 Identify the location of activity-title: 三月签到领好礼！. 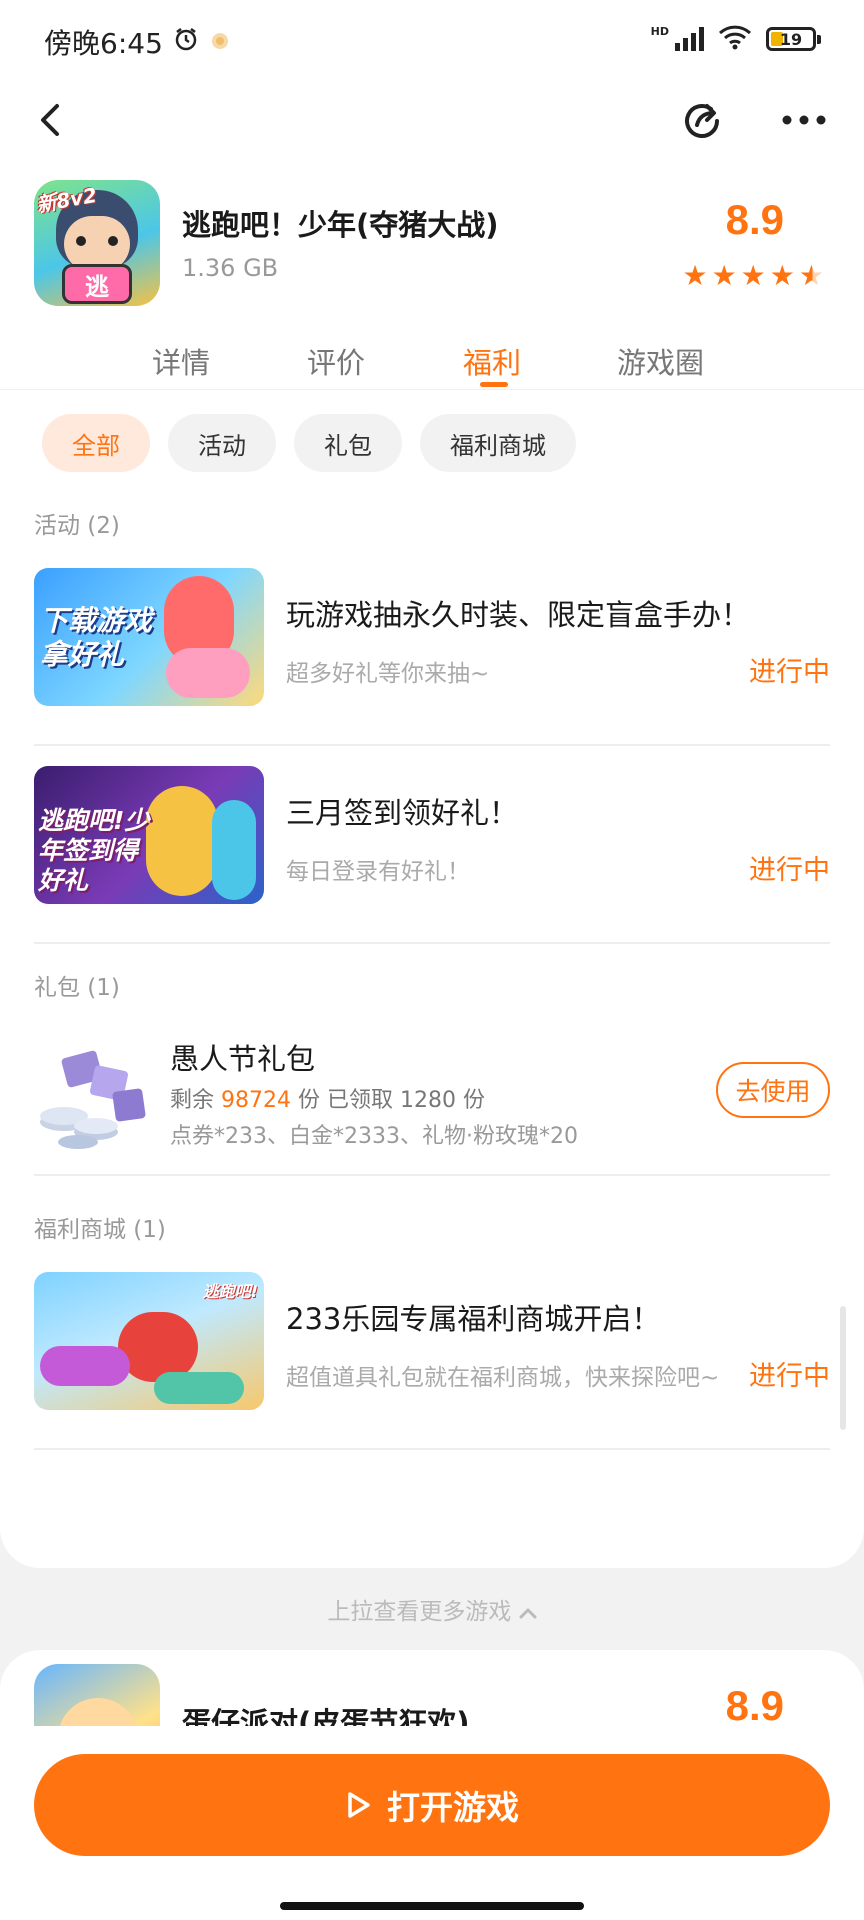
(402, 813).